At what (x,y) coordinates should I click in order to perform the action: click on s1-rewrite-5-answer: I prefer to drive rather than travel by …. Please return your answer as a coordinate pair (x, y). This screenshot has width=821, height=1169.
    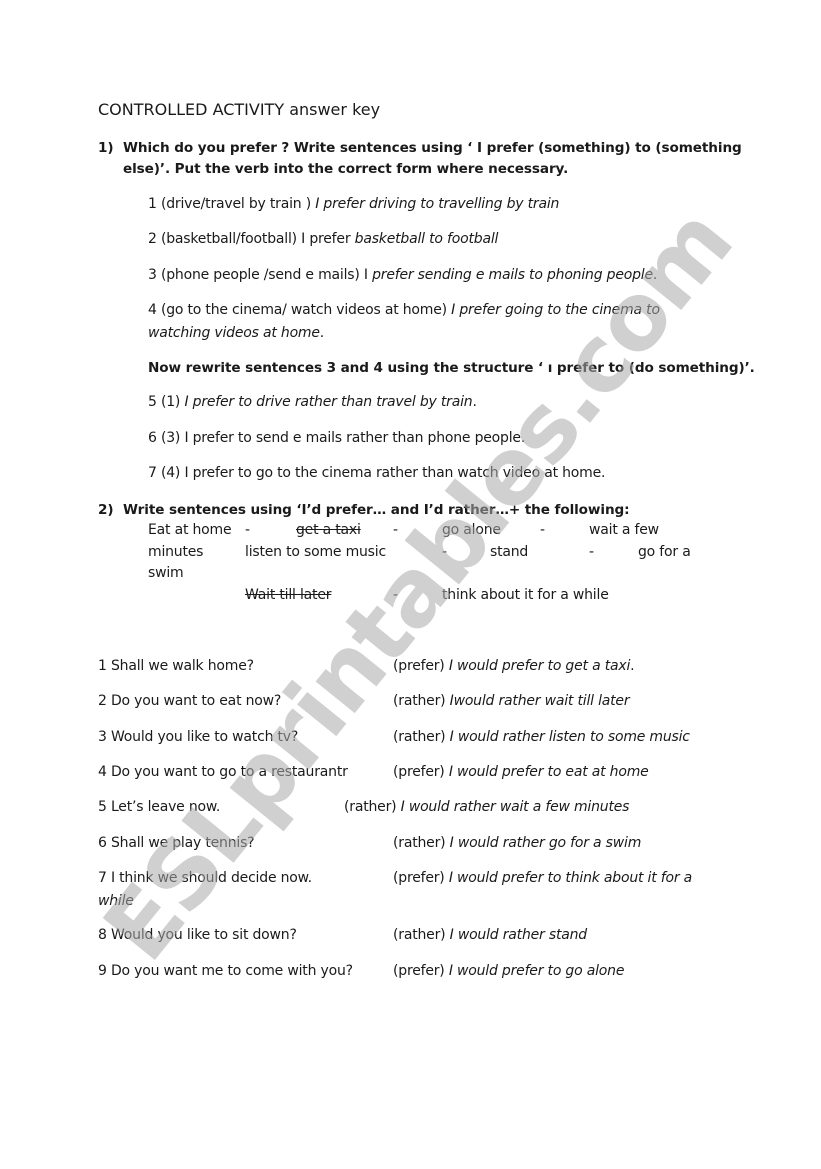
    Looking at the image, I should click on (328, 402).